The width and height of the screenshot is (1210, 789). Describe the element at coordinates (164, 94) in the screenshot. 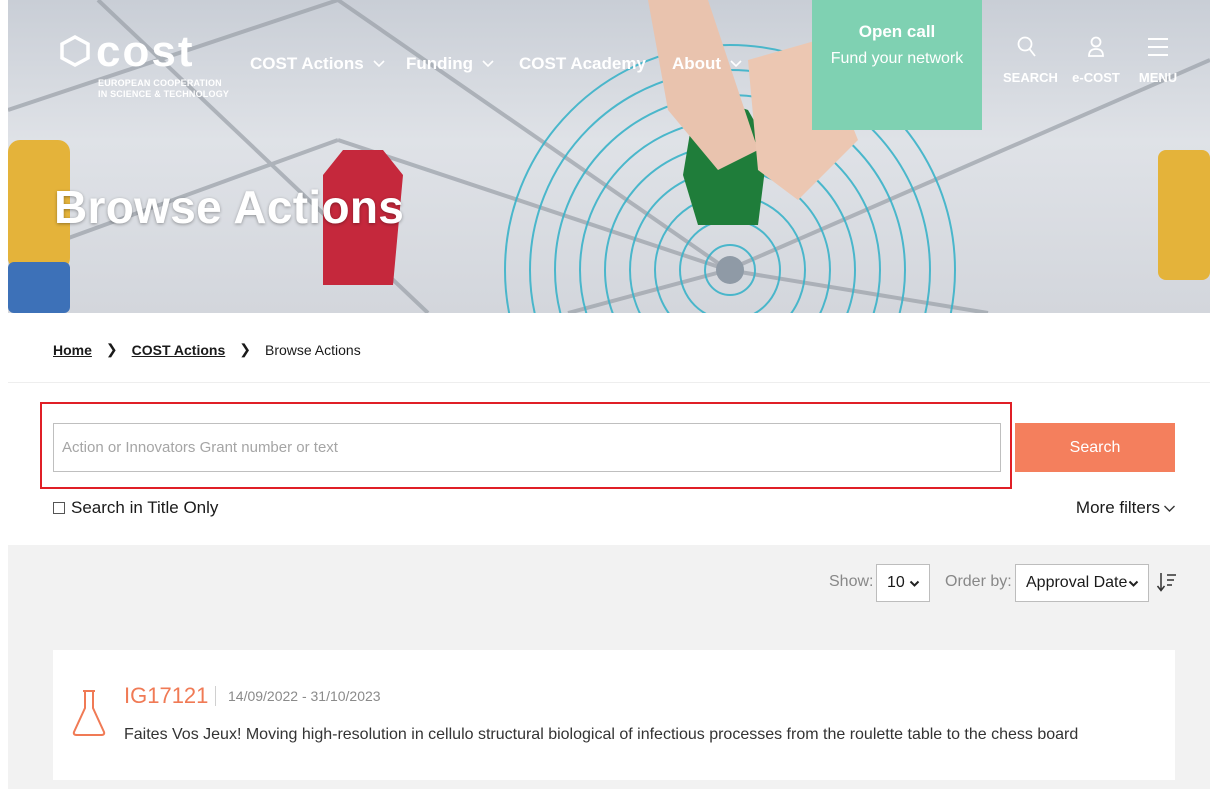

I see `logo-tagline-2: IN SCIENCE & TECHNOLOGY` at that location.